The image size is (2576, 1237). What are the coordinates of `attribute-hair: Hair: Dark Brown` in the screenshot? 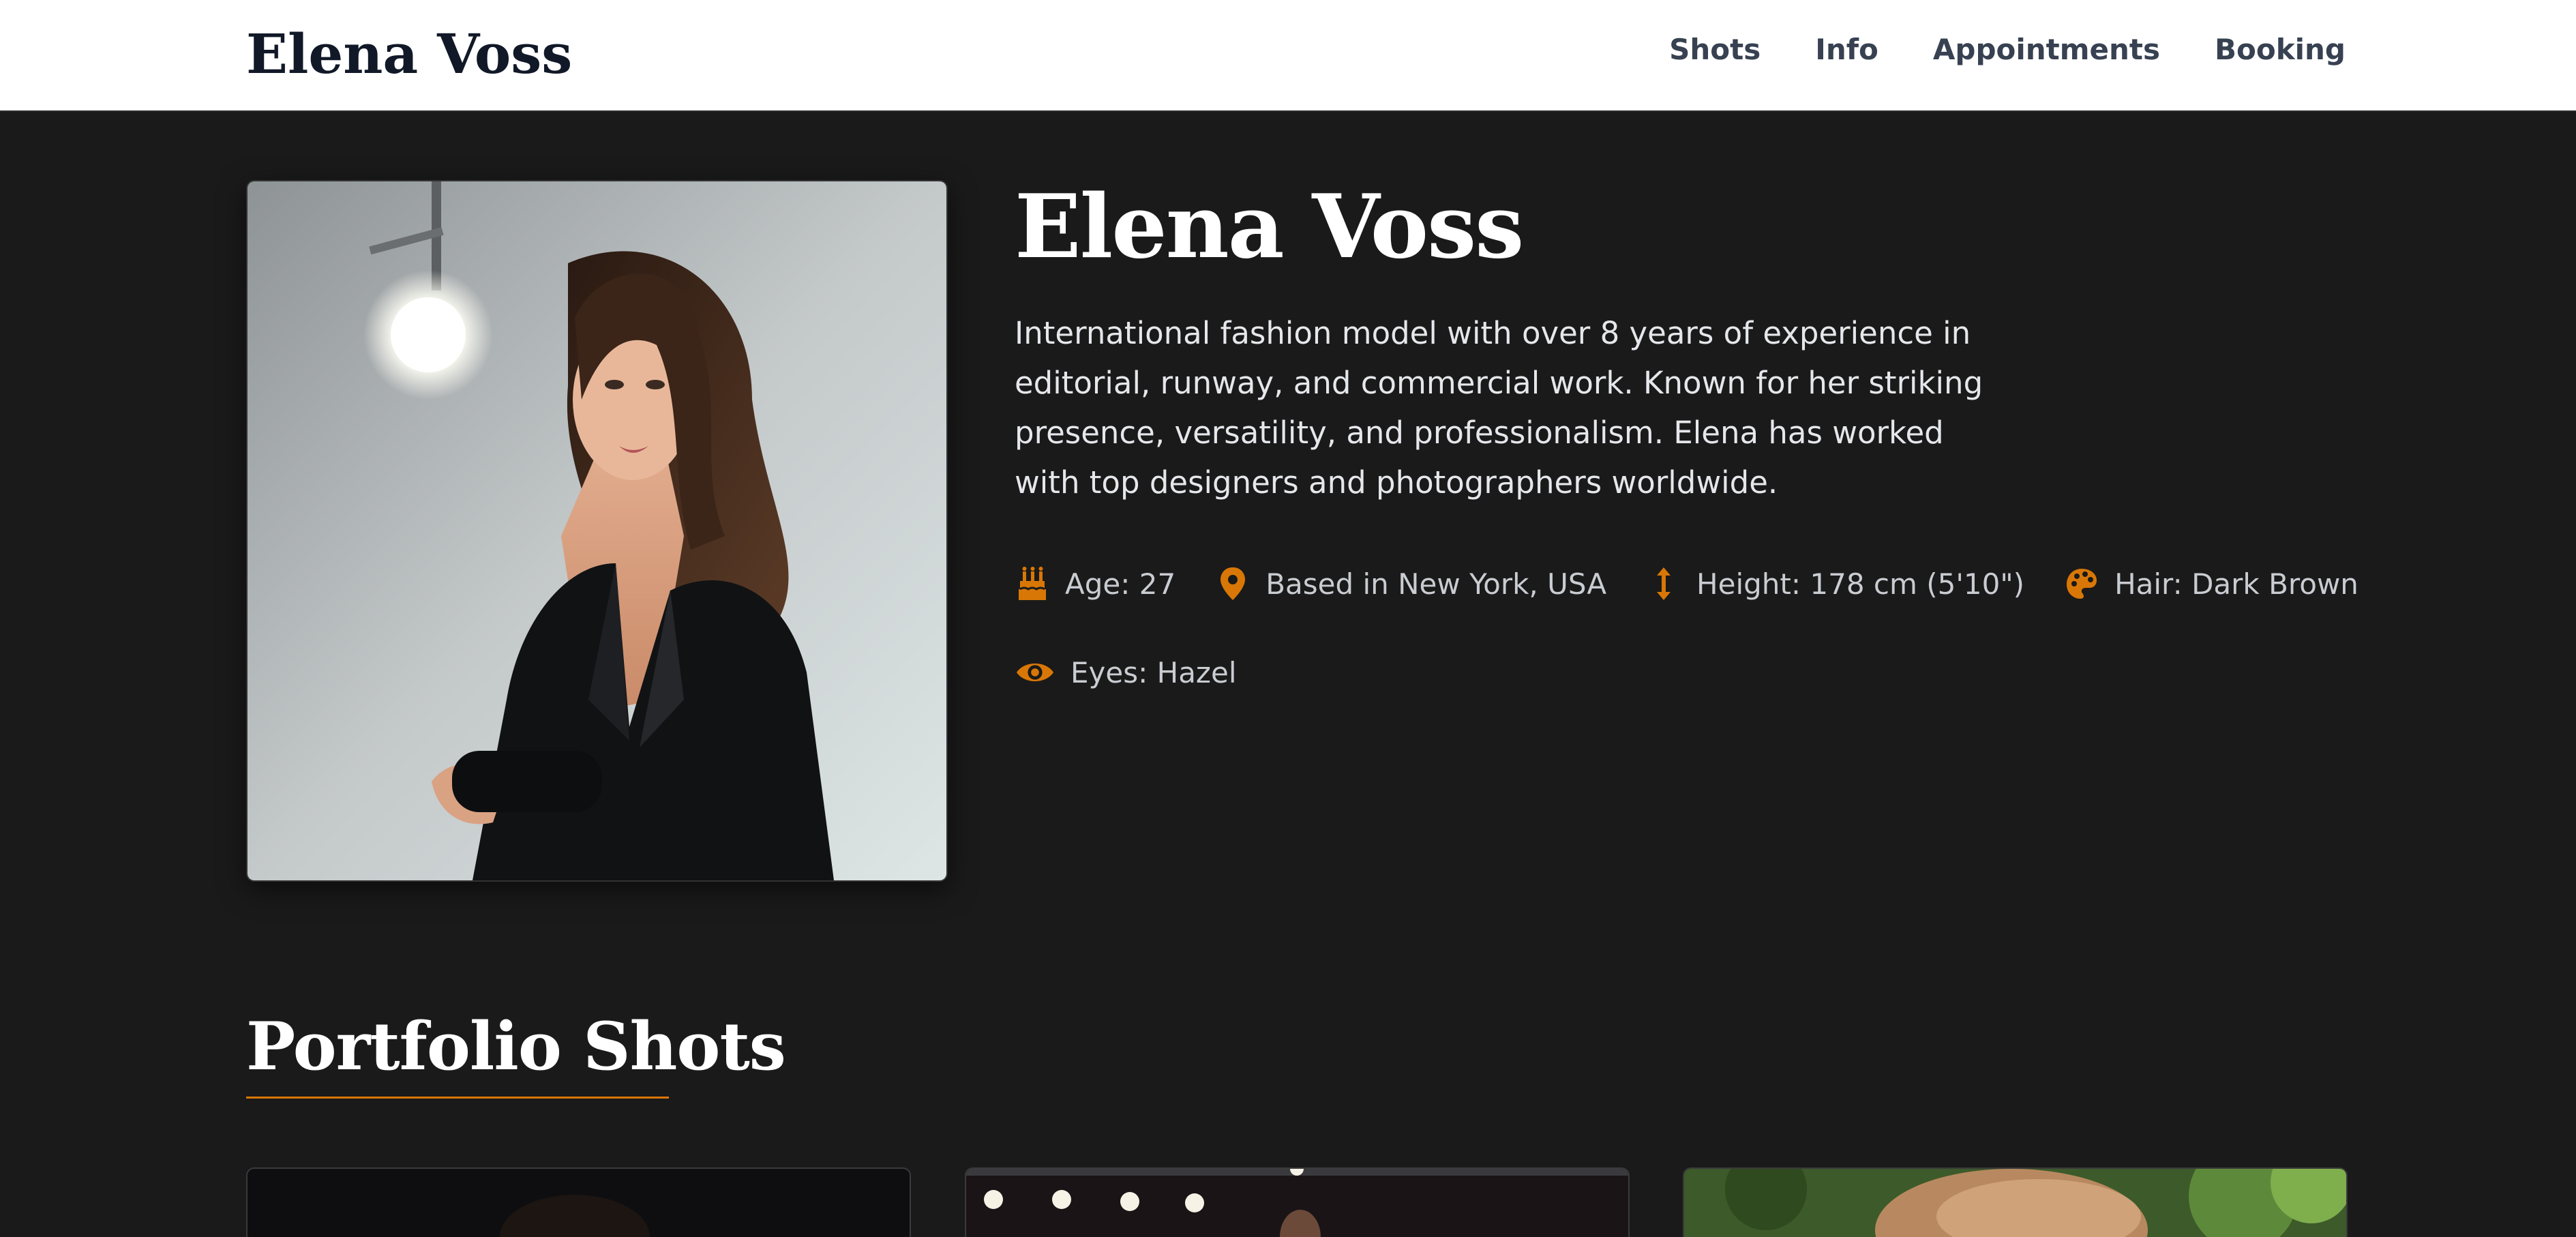 It's located at (2211, 583).